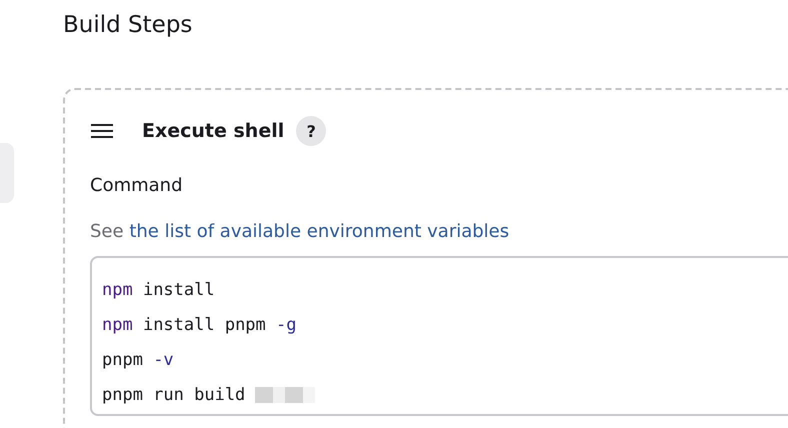  Describe the element at coordinates (102, 131) in the screenshot. I see `menu-icon` at that location.